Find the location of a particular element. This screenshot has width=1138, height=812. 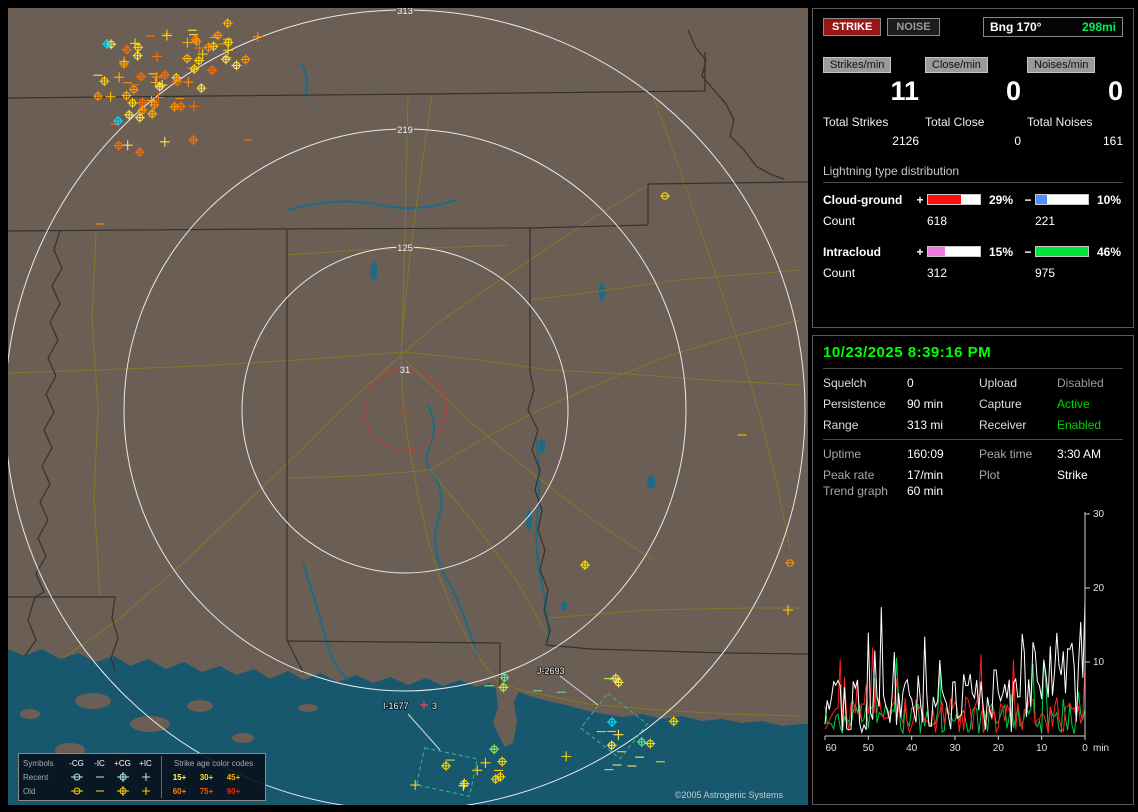

cloud-ground-label: Cloud-ground is located at coordinates (863, 199).